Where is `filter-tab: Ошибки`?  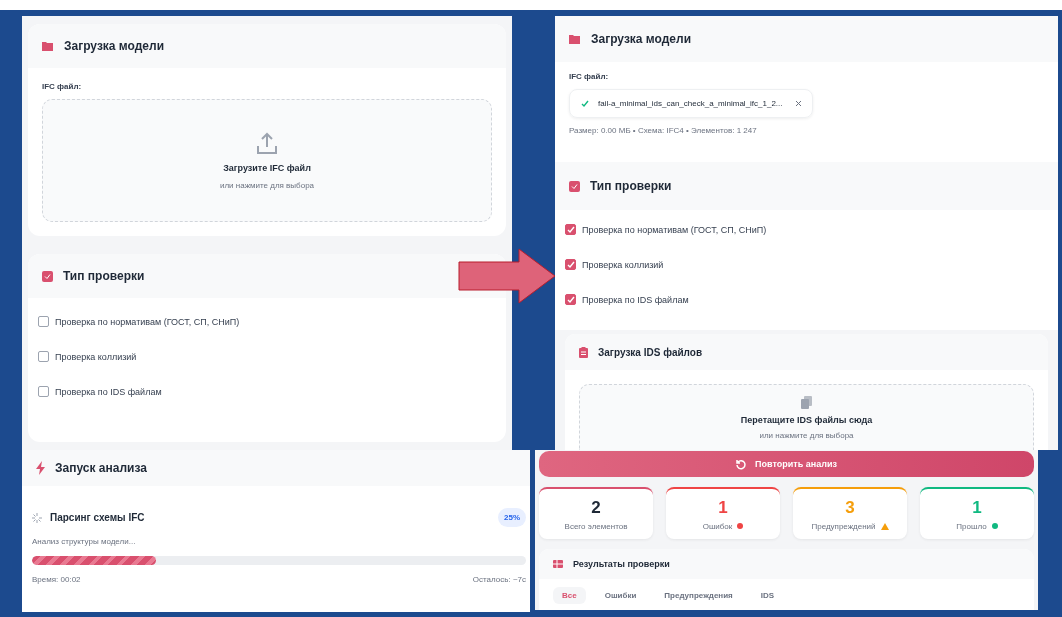
filter-tab: Ошибки is located at coordinates (620, 595).